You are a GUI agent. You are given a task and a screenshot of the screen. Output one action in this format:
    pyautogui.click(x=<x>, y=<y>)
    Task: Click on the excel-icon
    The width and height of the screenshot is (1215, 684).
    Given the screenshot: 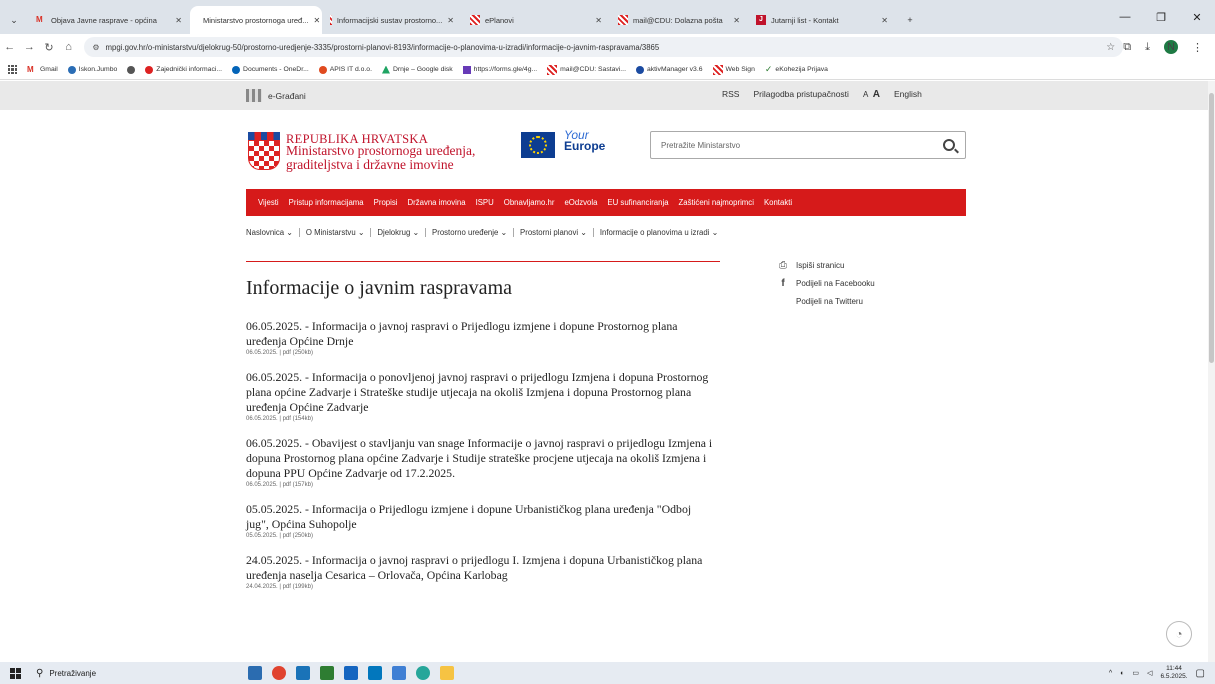 What is the action you would take?
    pyautogui.click(x=327, y=673)
    